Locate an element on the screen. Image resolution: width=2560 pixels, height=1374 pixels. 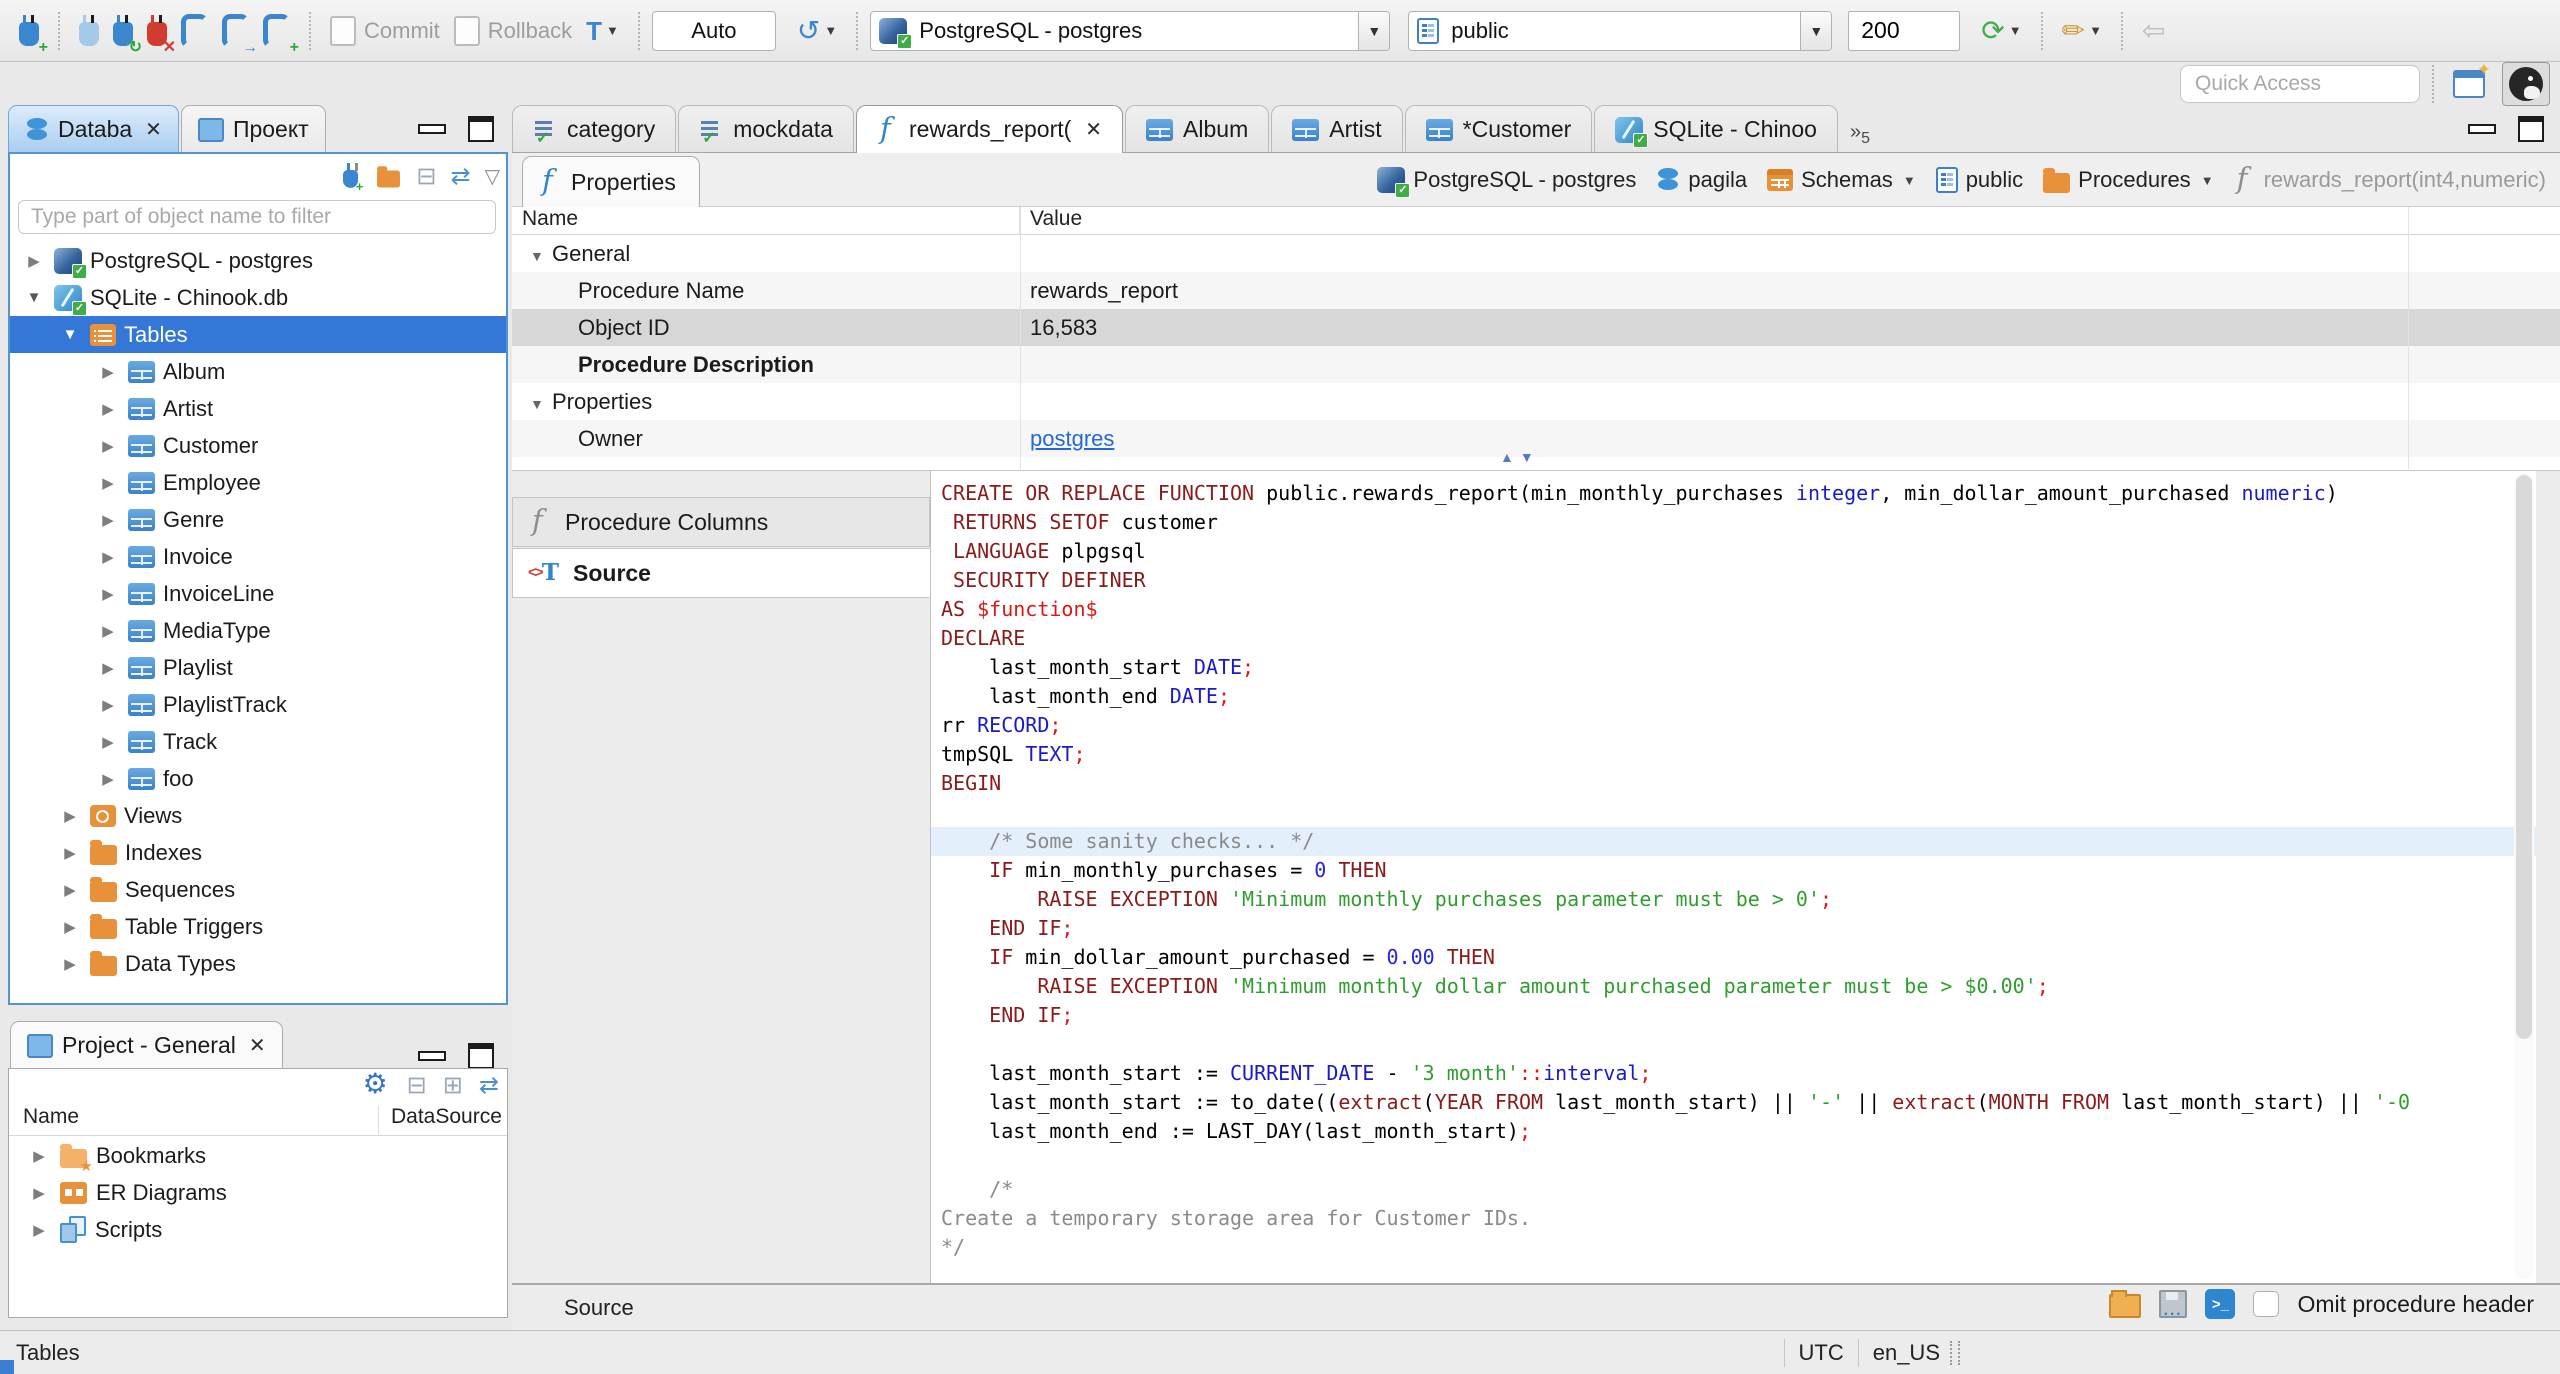
tree-item-table: ▶ Playlist is located at coordinates (258, 667).